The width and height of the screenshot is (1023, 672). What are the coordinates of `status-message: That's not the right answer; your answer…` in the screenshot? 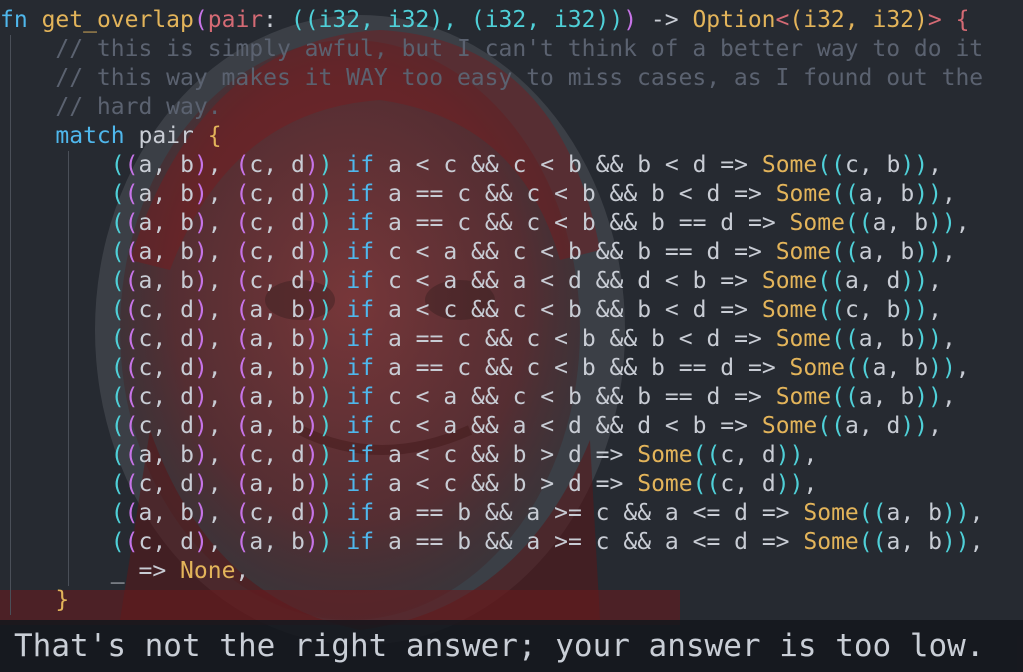 It's located at (499, 646).